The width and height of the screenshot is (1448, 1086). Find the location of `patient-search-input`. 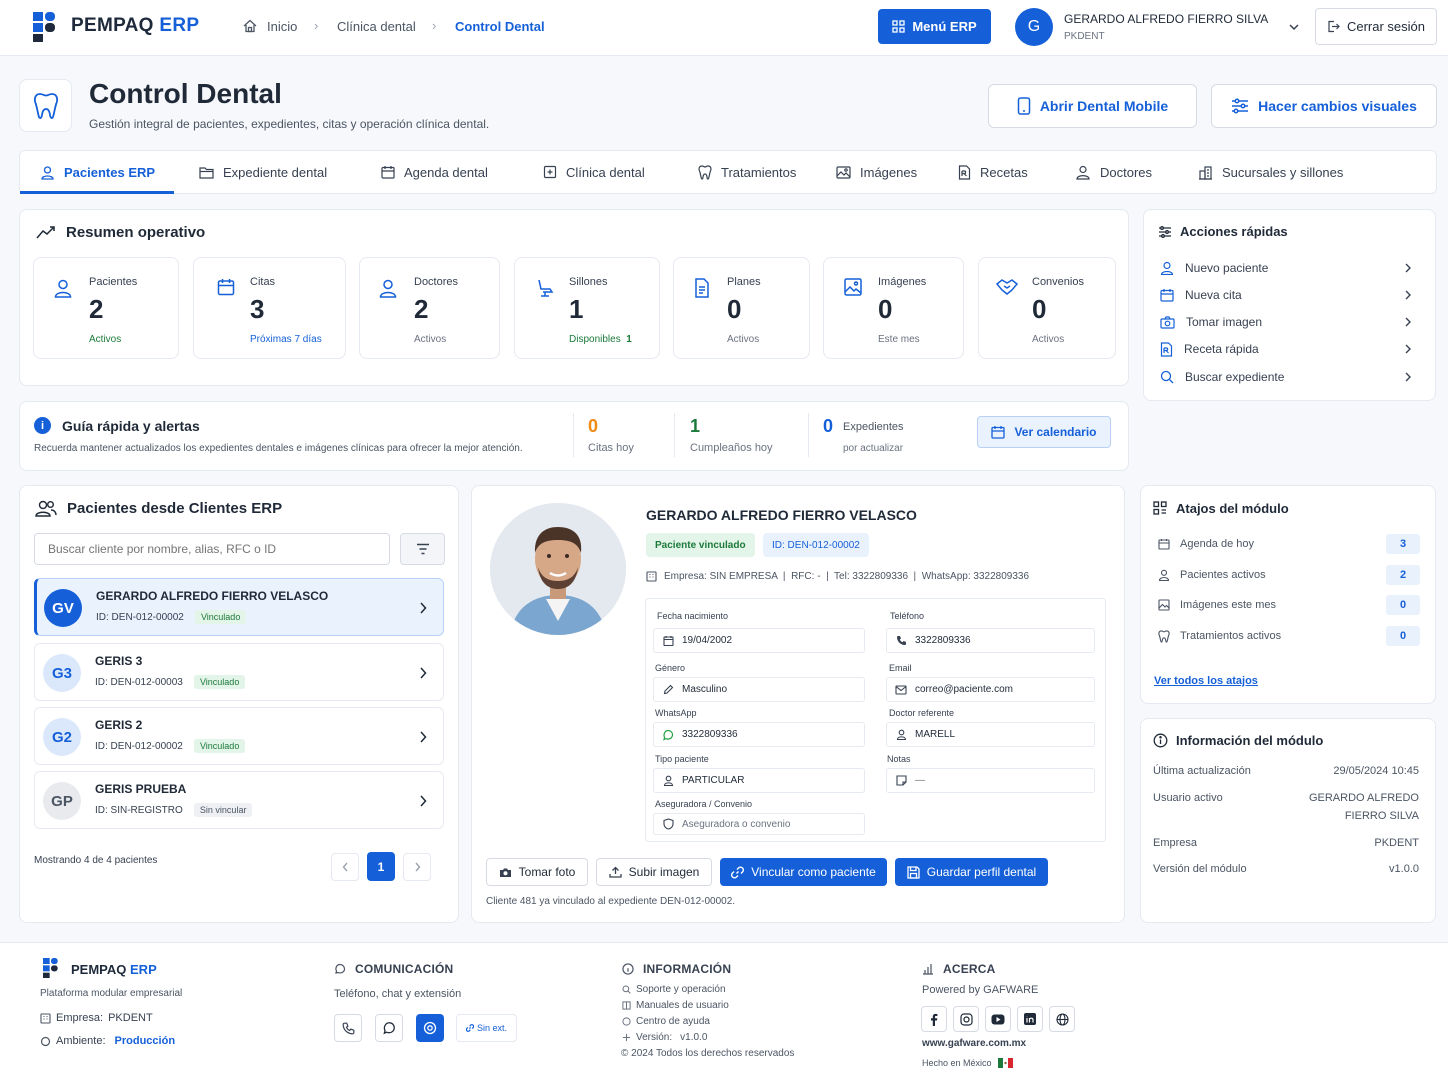

patient-search-input is located at coordinates (212, 549).